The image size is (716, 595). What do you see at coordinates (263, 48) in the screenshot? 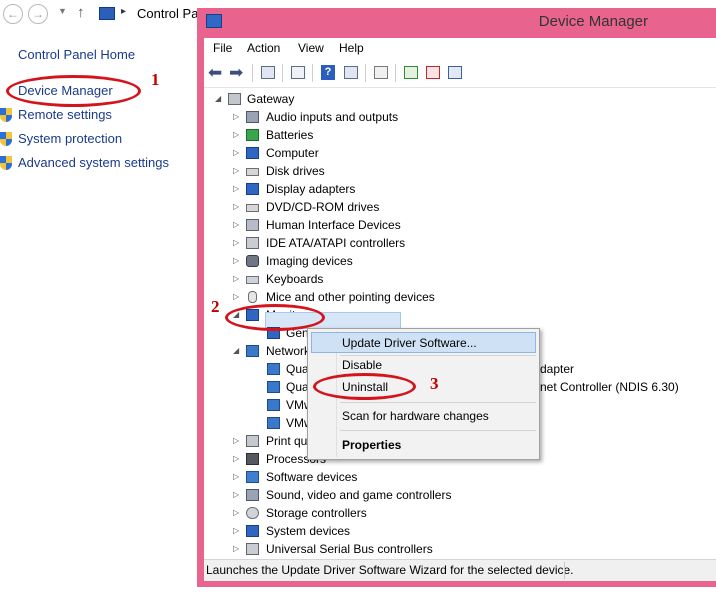
I see `menu-action: Action` at bounding box center [263, 48].